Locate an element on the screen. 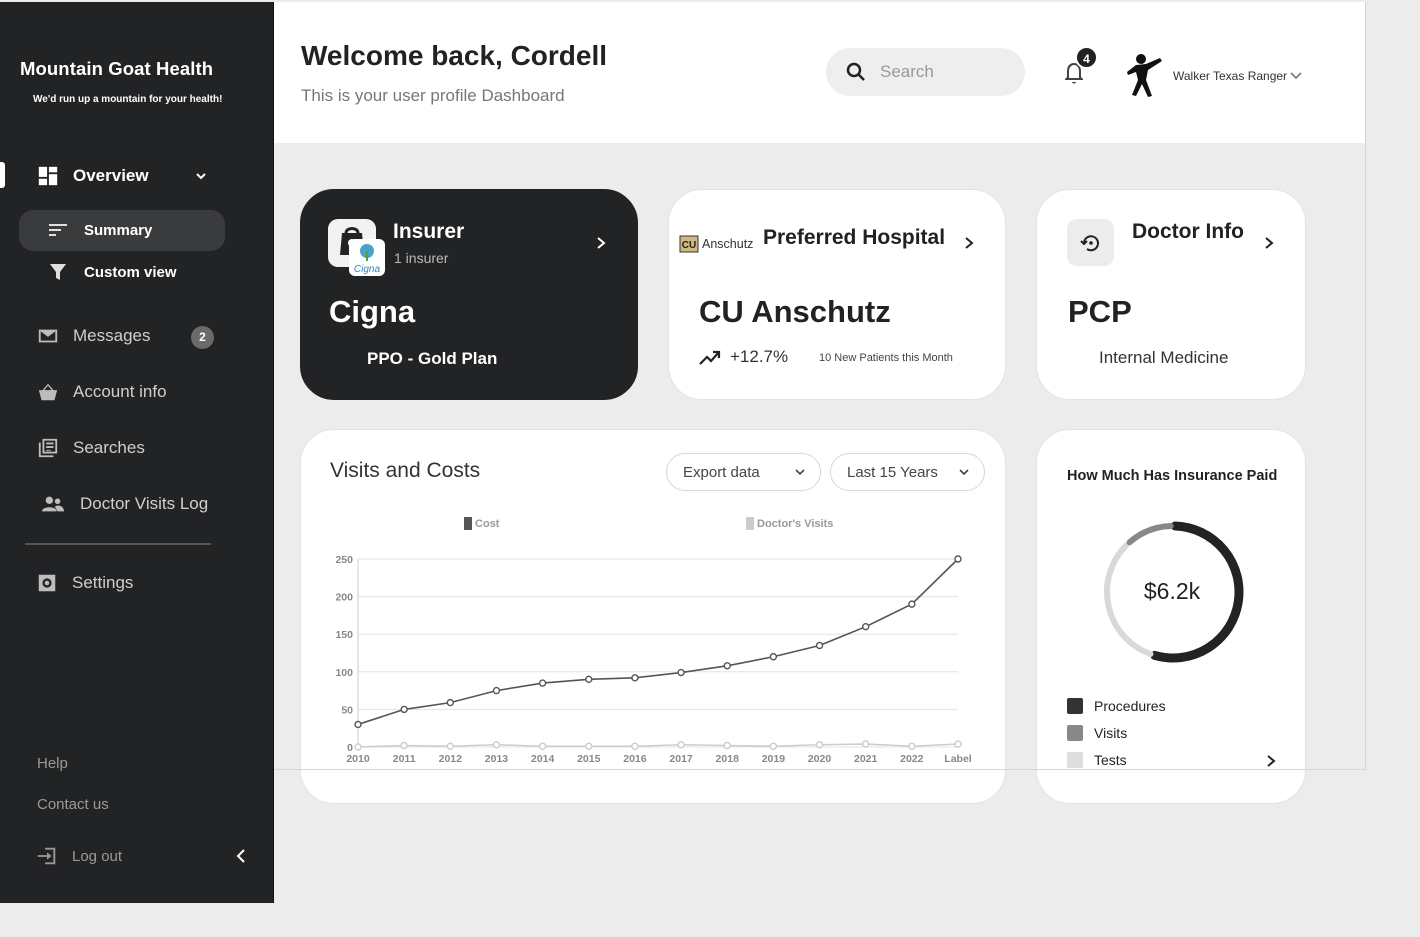  svg-text: CU is located at coordinates (689, 245).